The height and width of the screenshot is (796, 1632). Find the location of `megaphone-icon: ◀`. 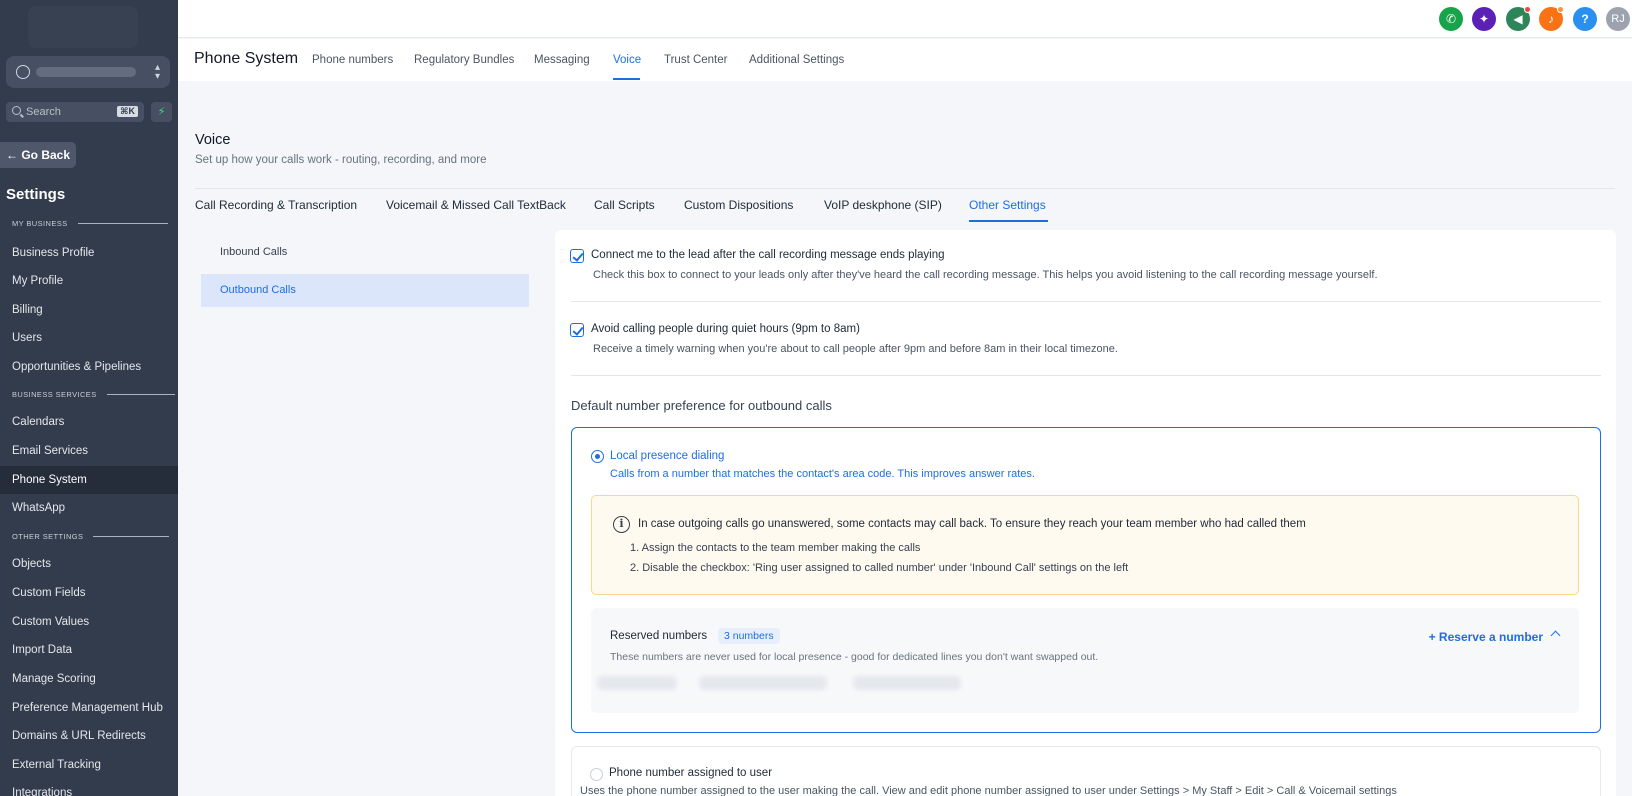

megaphone-icon: ◀ is located at coordinates (1518, 18).